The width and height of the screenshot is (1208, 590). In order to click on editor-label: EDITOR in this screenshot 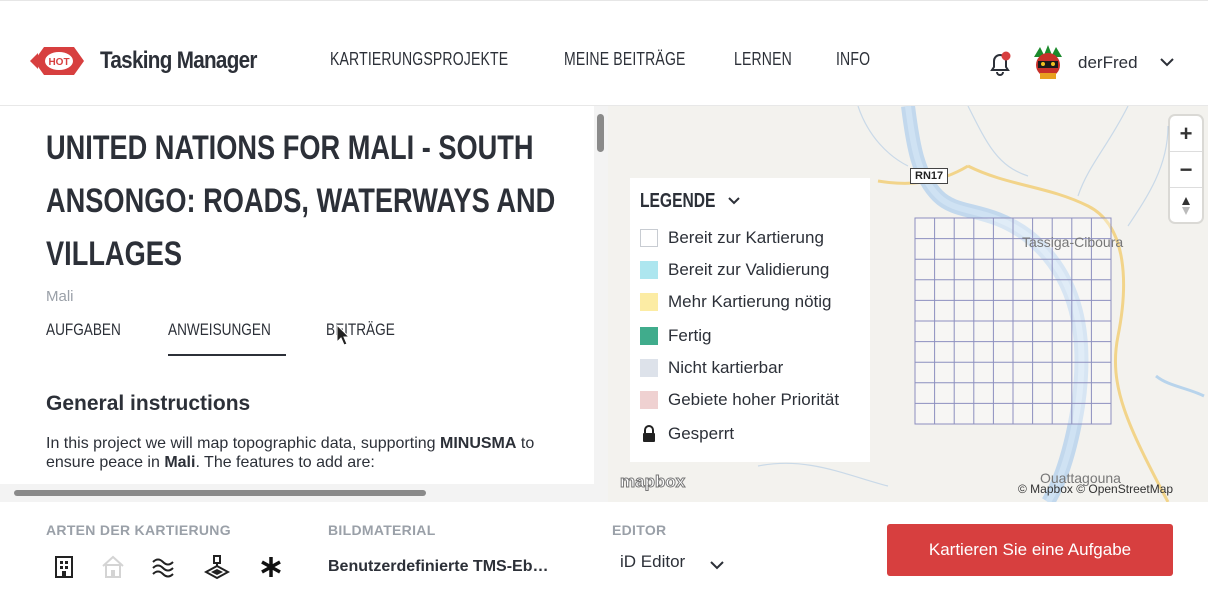, I will do `click(639, 530)`.